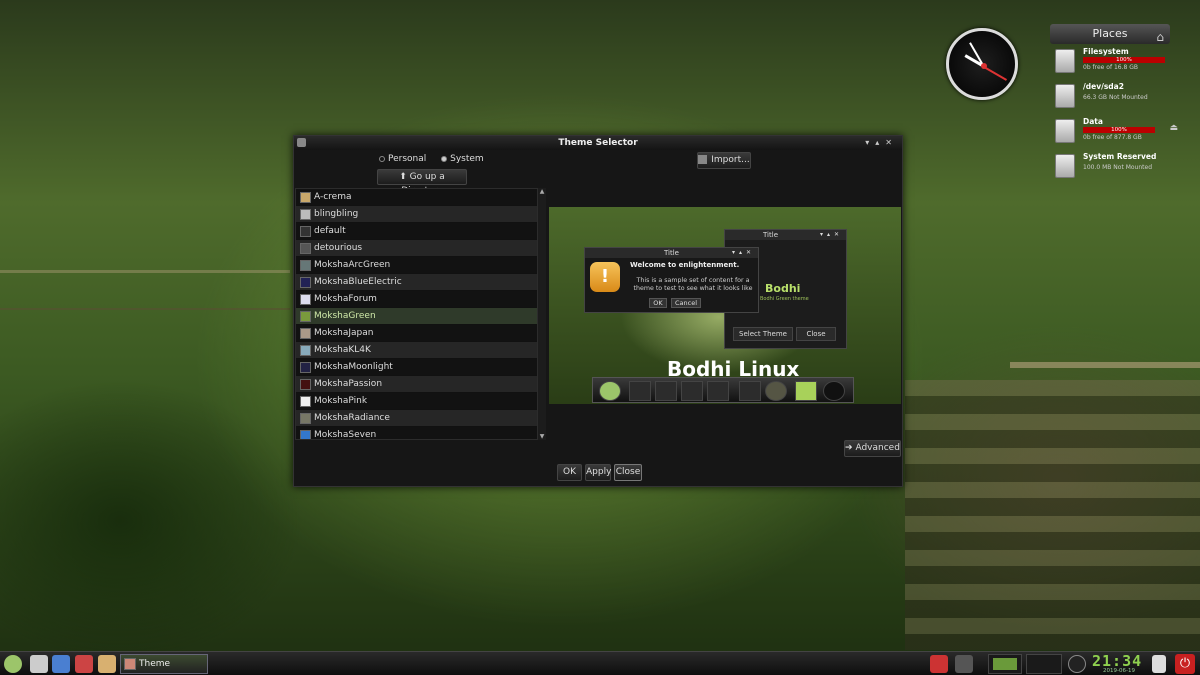 Image resolution: width=1200 pixels, height=675 pixels. Describe the element at coordinates (358, 282) in the screenshot. I see `theme-name: MokshaBlueElectric` at that location.